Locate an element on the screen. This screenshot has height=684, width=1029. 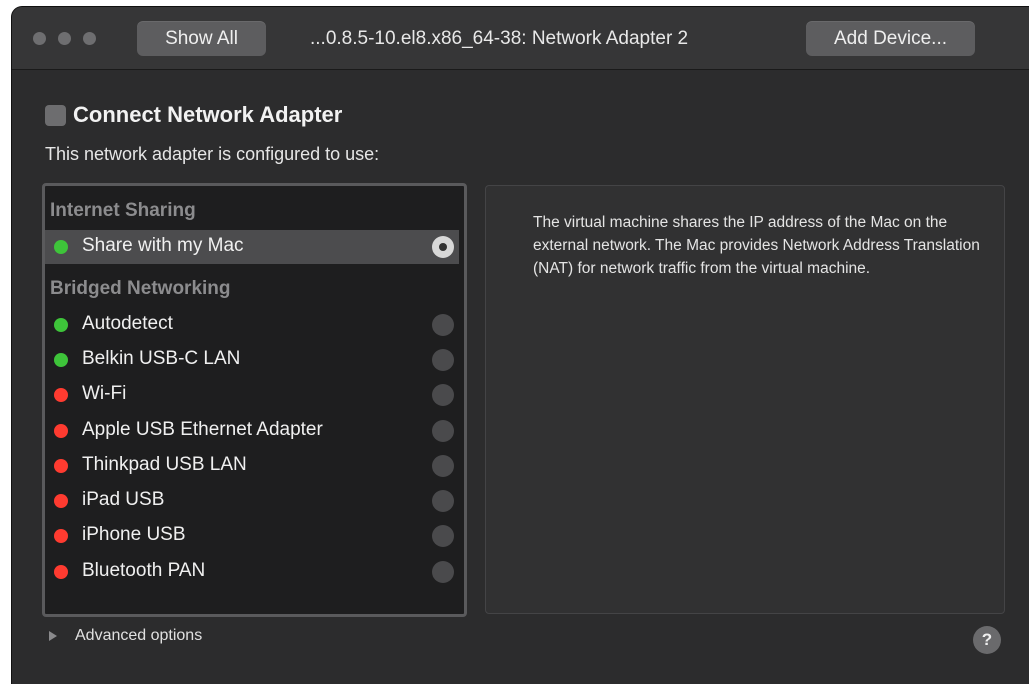
radio-selected-icon is located at coordinates (443, 247).